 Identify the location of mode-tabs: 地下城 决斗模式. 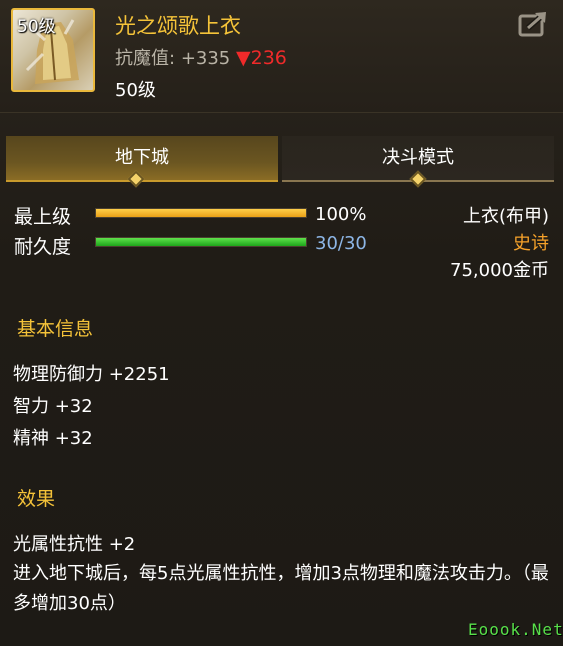
(281, 159).